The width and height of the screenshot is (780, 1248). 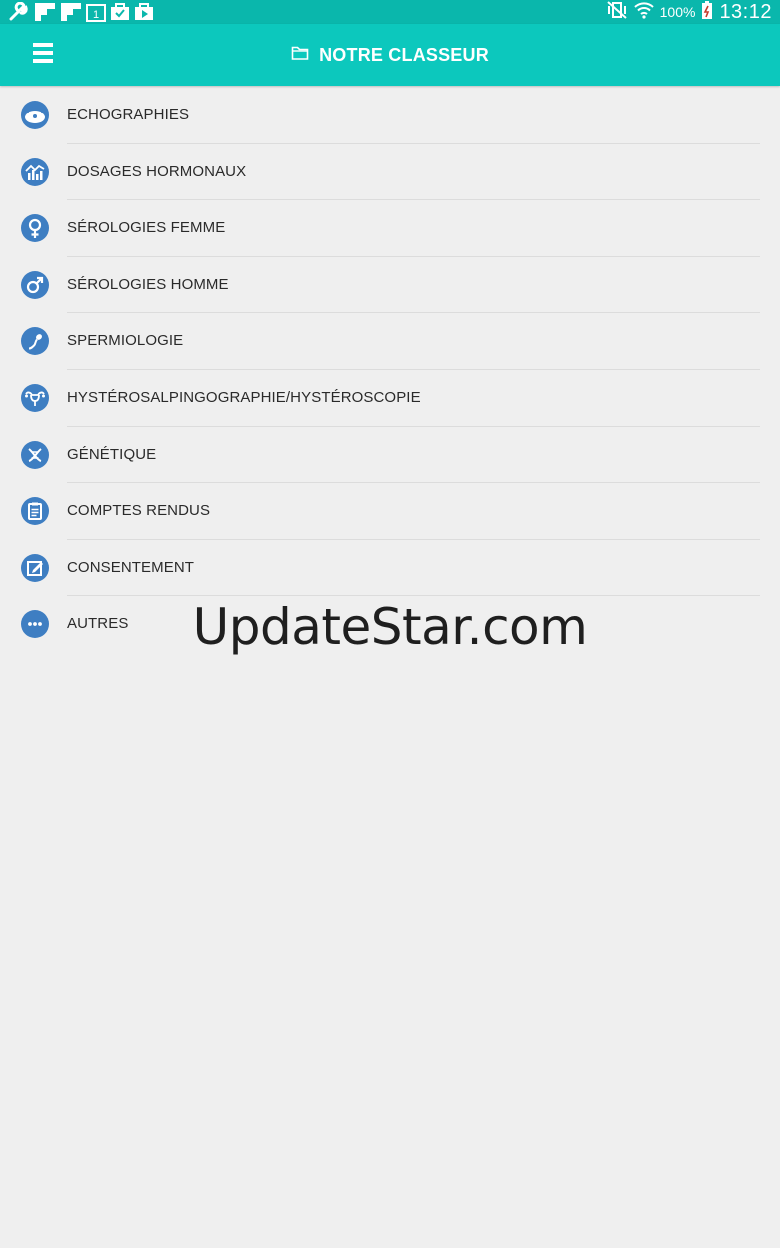 I want to click on dna-icon, so click(x=35, y=454).